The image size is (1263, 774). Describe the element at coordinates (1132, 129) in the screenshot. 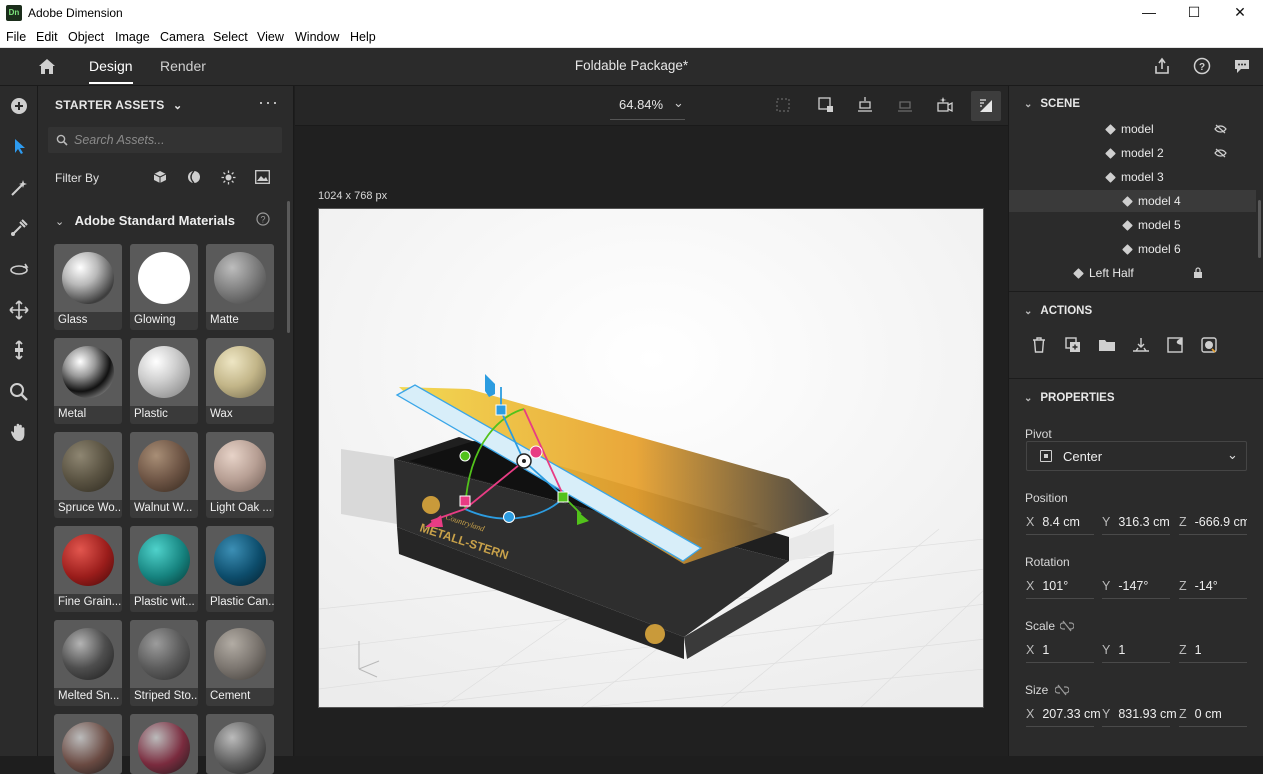

I see `scene-item: model` at that location.